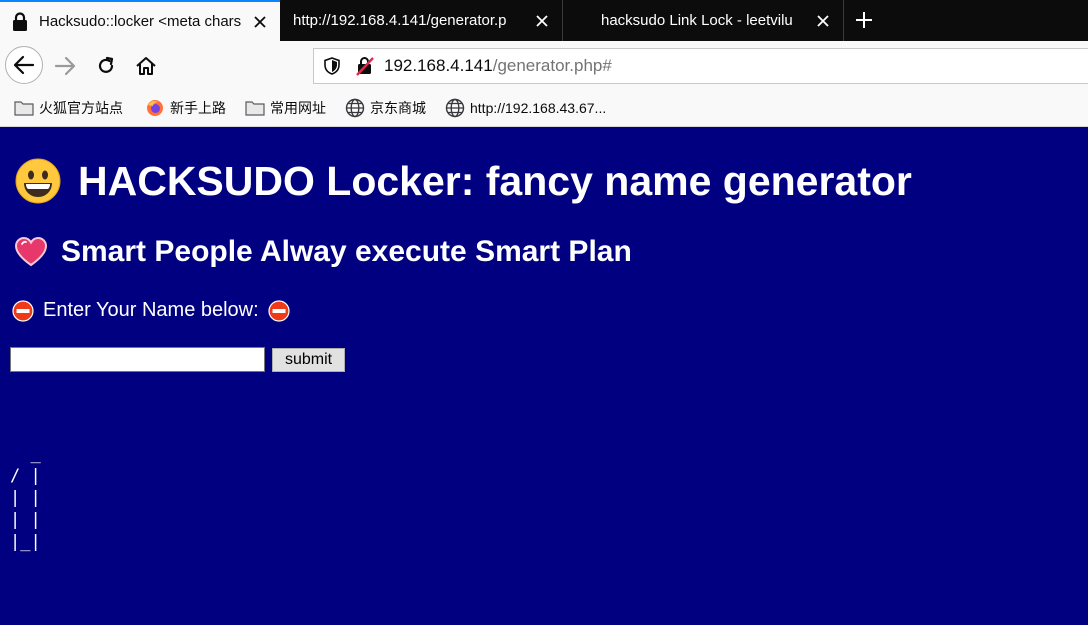 The image size is (1088, 625). I want to click on bookmark-firefox-official: 火狐官方站点, so click(68, 108).